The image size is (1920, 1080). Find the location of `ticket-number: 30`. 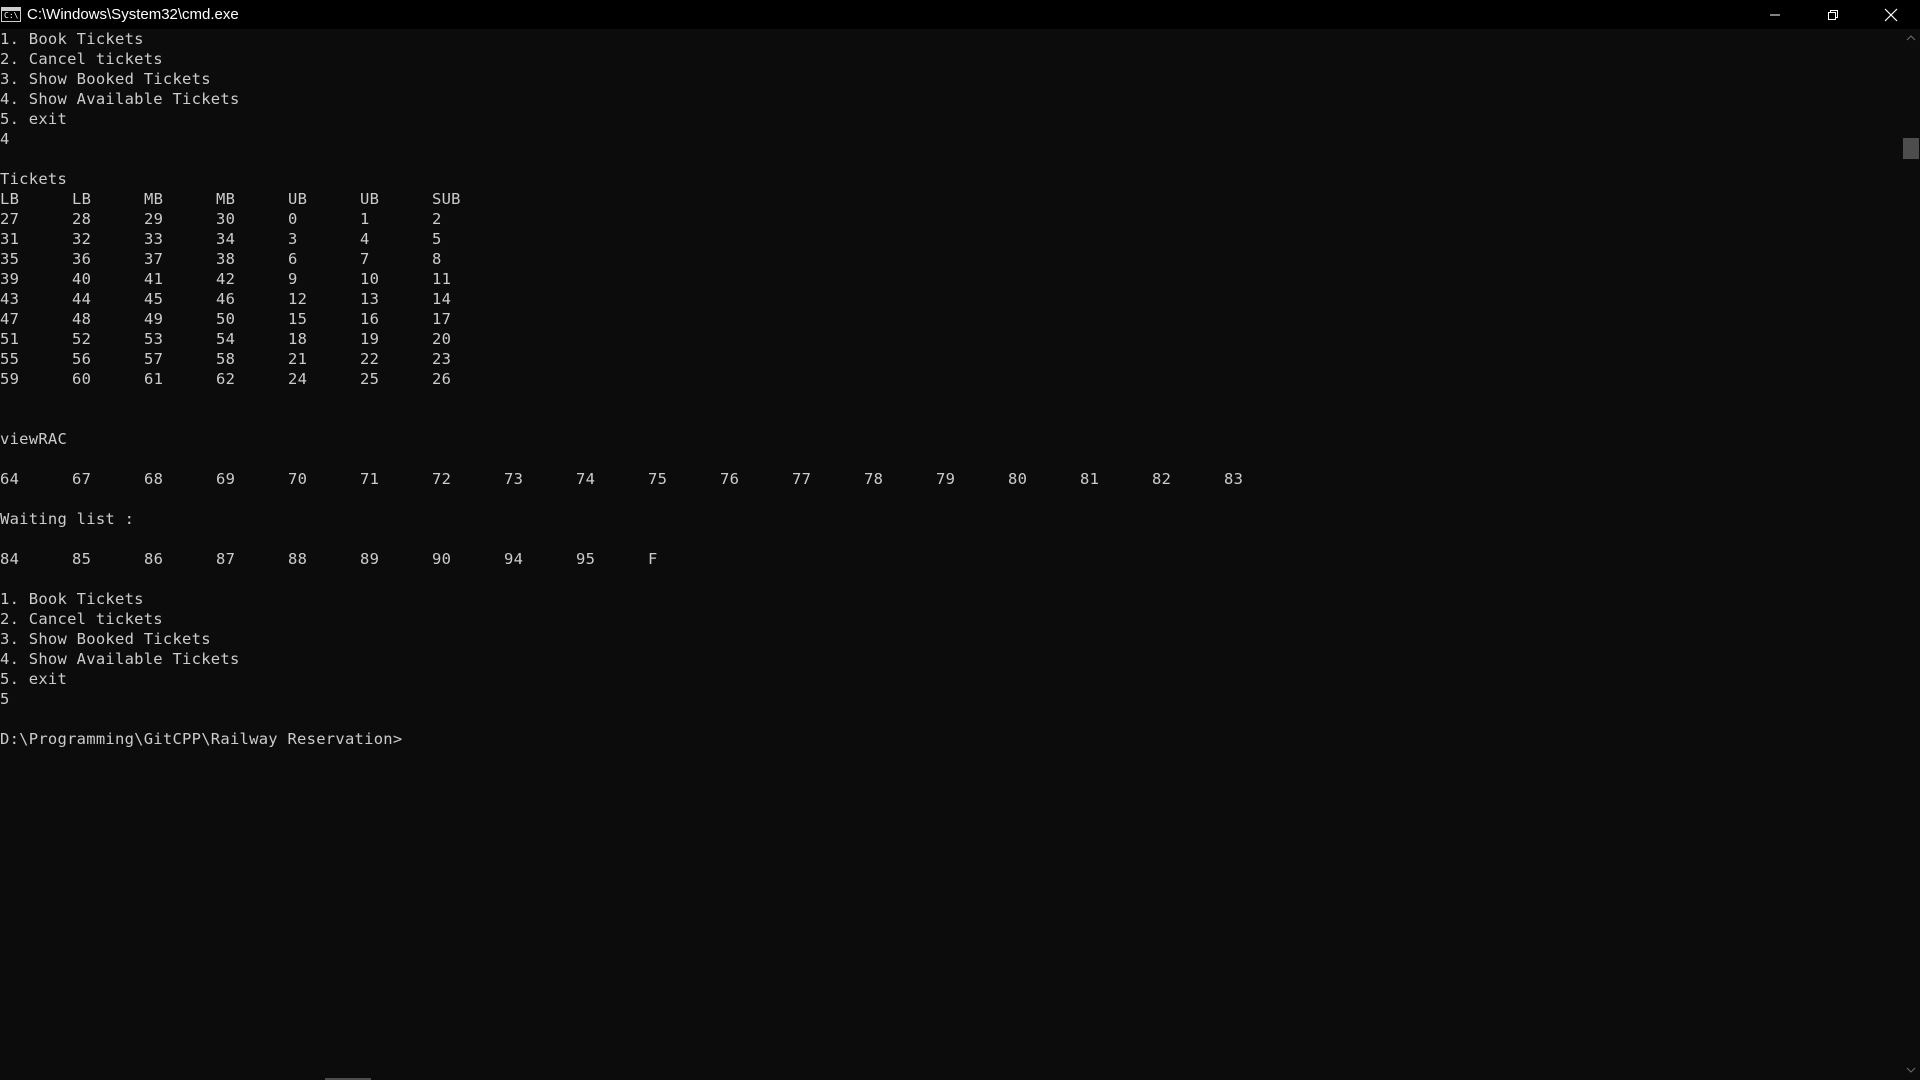

ticket-number: 30 is located at coordinates (226, 219).